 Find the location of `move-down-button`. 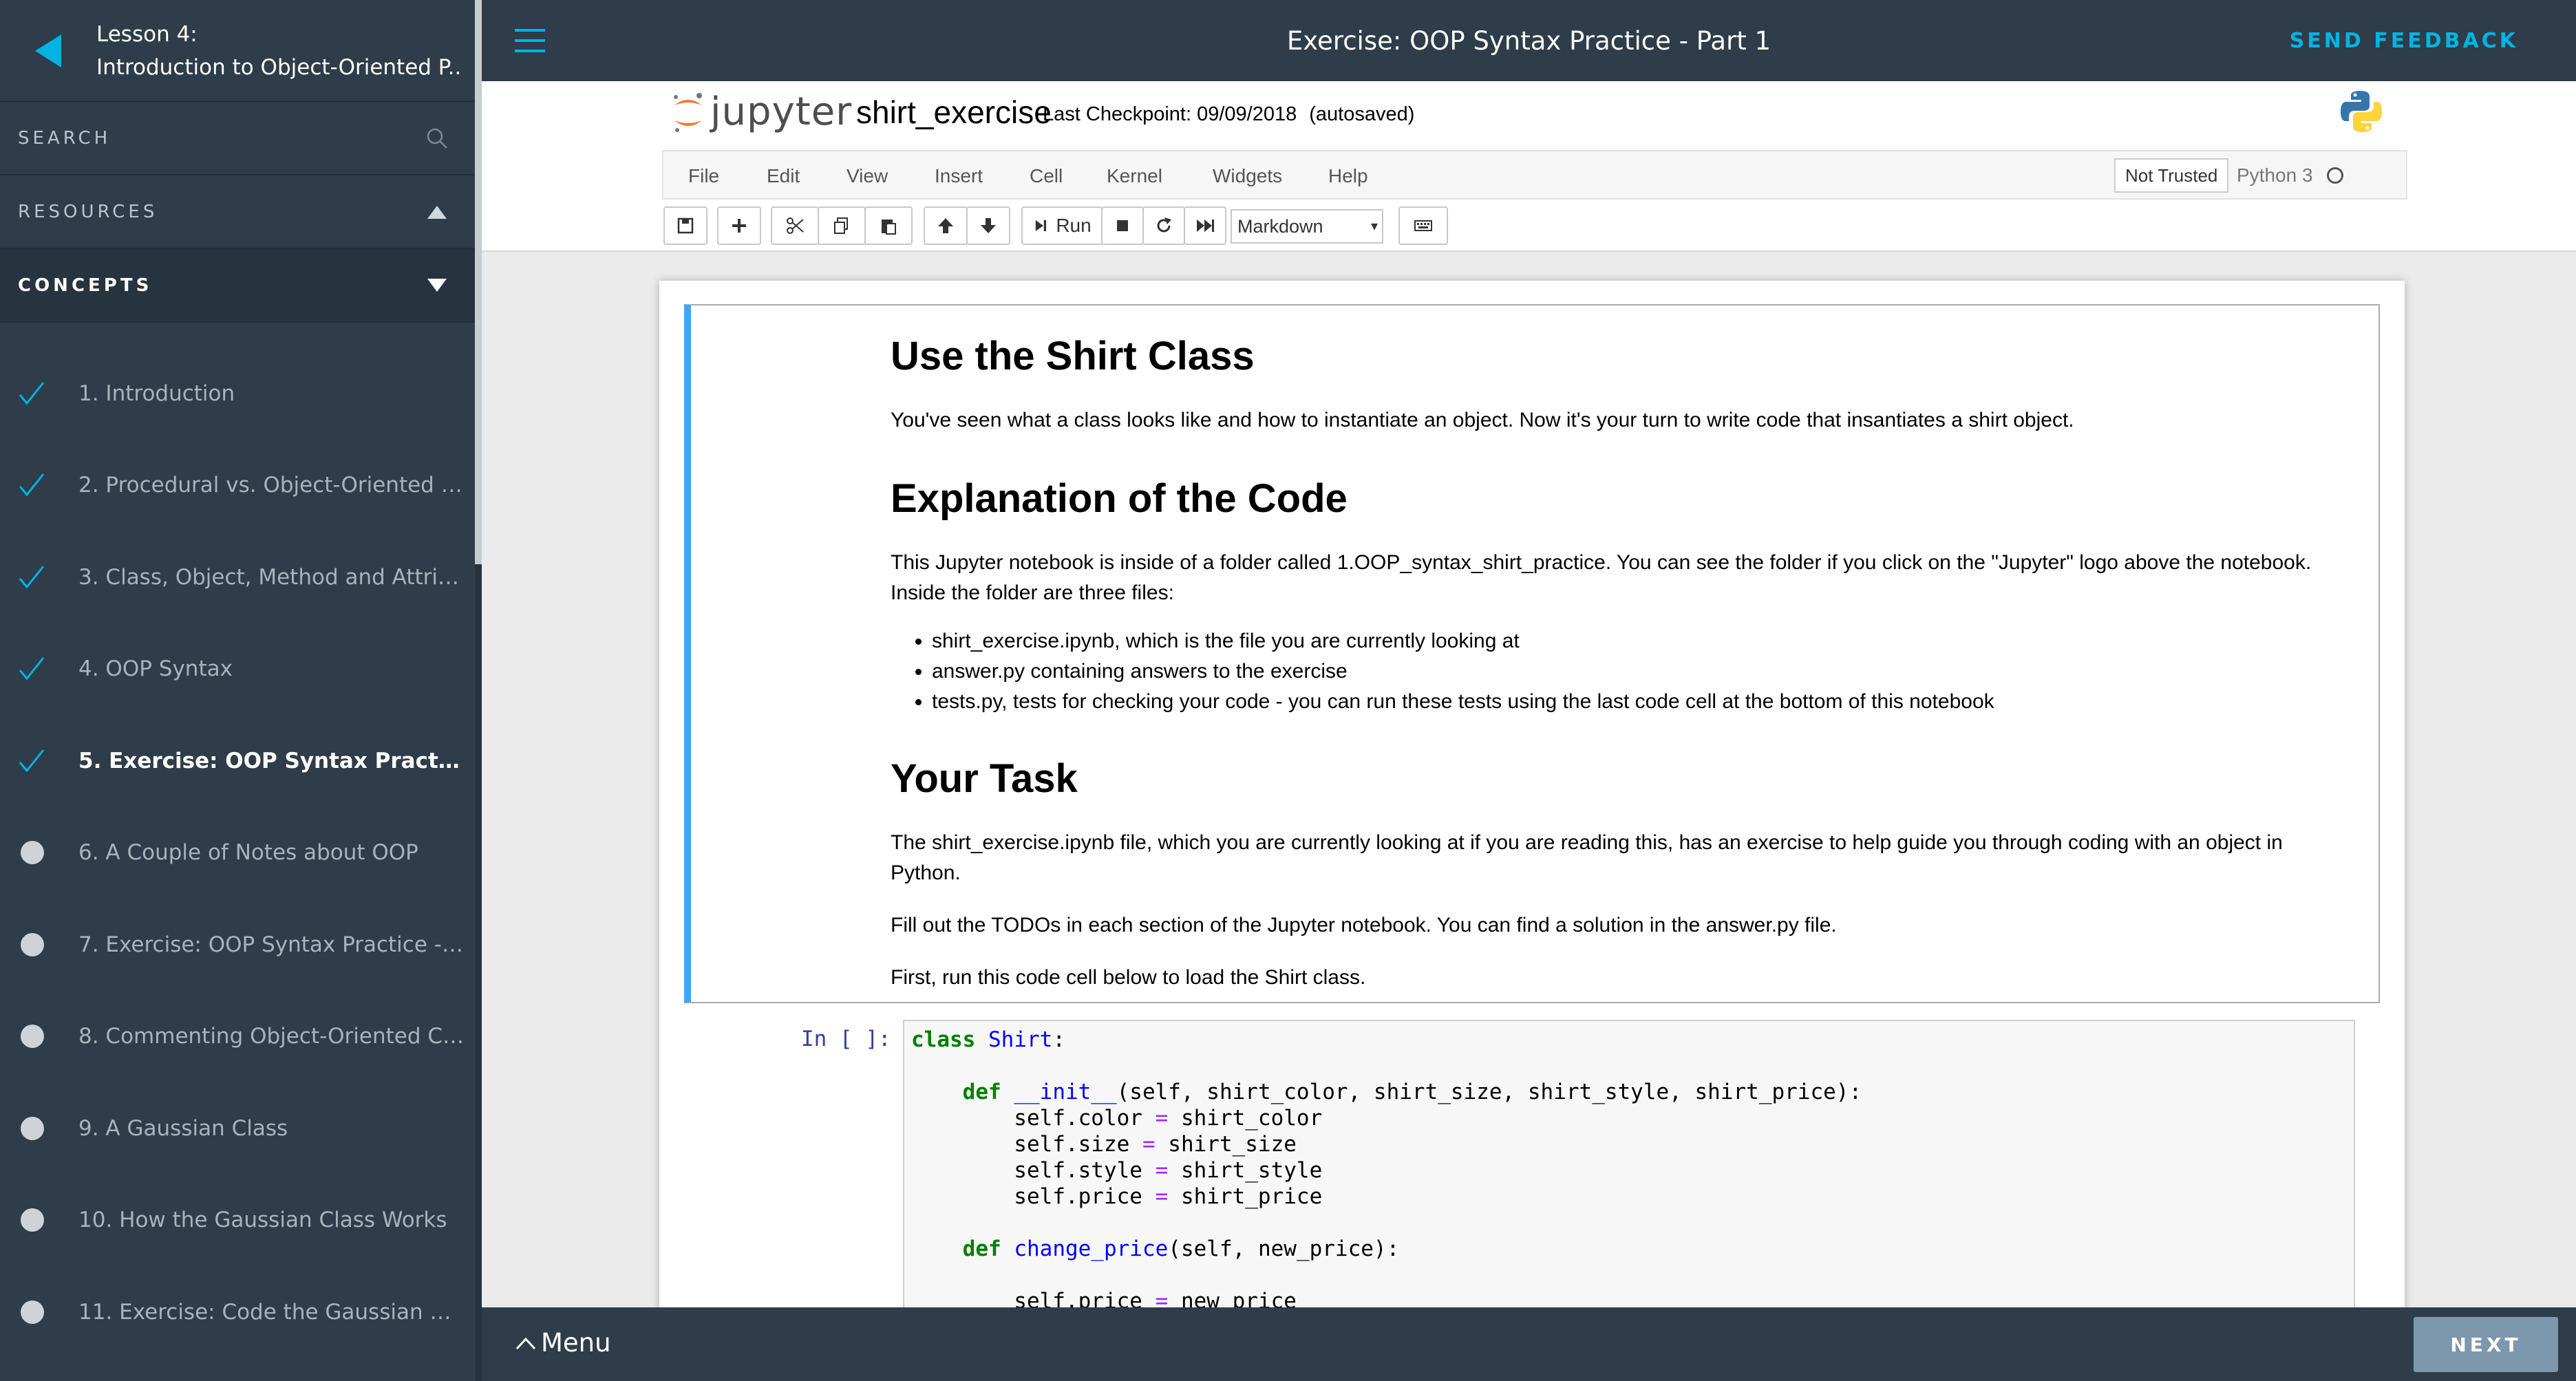

move-down-button is located at coordinates (988, 226).